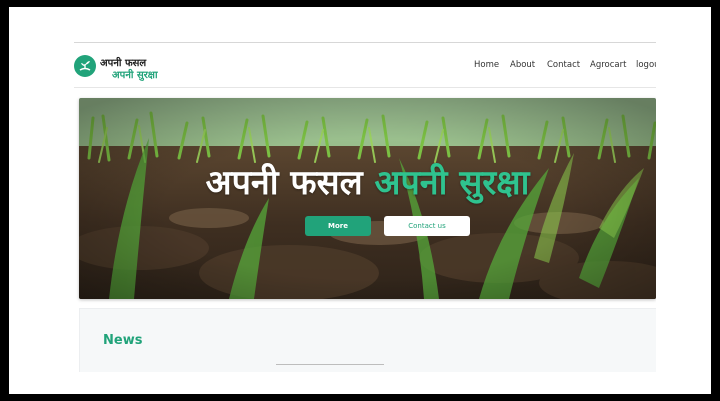  What do you see at coordinates (646, 65) in the screenshot?
I see `nav-logout: logou` at bounding box center [646, 65].